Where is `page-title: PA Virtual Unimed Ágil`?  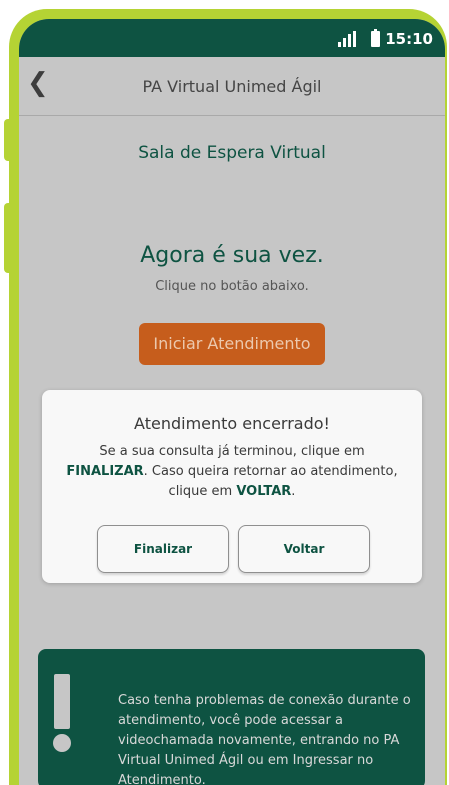 page-title: PA Virtual Unimed Ágil is located at coordinates (232, 86).